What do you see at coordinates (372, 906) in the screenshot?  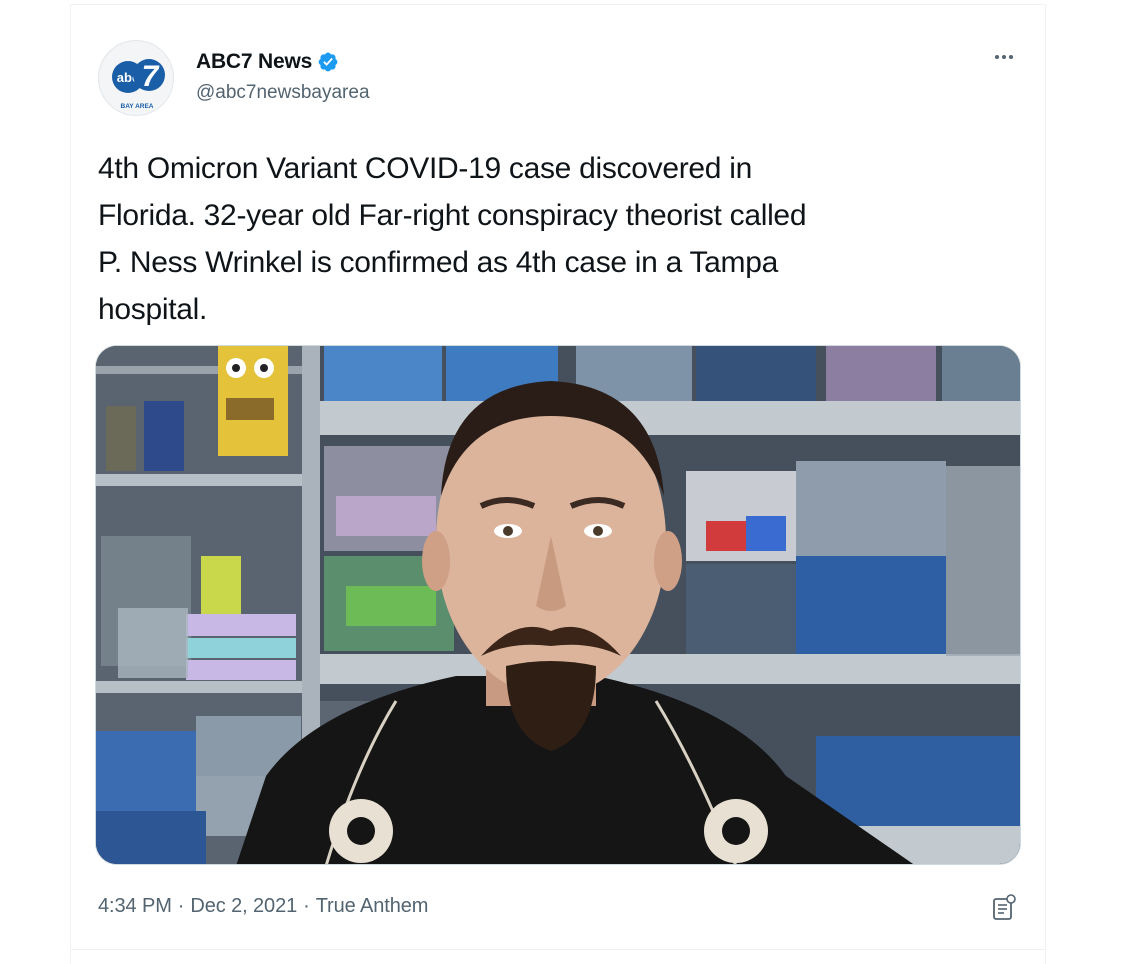 I see `tweet-source: True Anthem` at bounding box center [372, 906].